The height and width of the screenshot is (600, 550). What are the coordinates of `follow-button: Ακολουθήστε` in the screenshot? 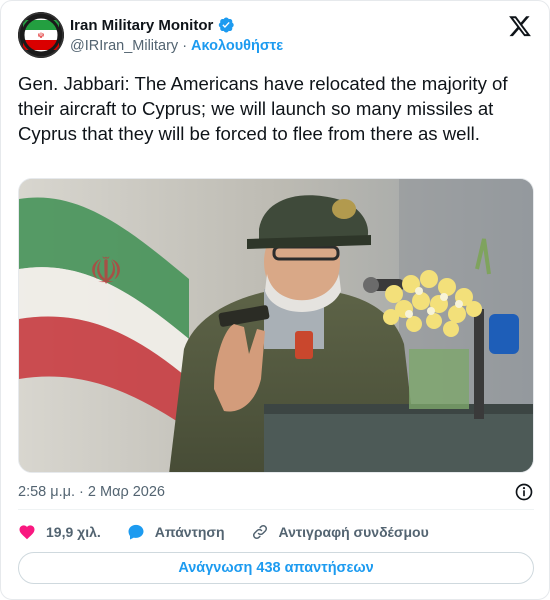 It's located at (237, 46).